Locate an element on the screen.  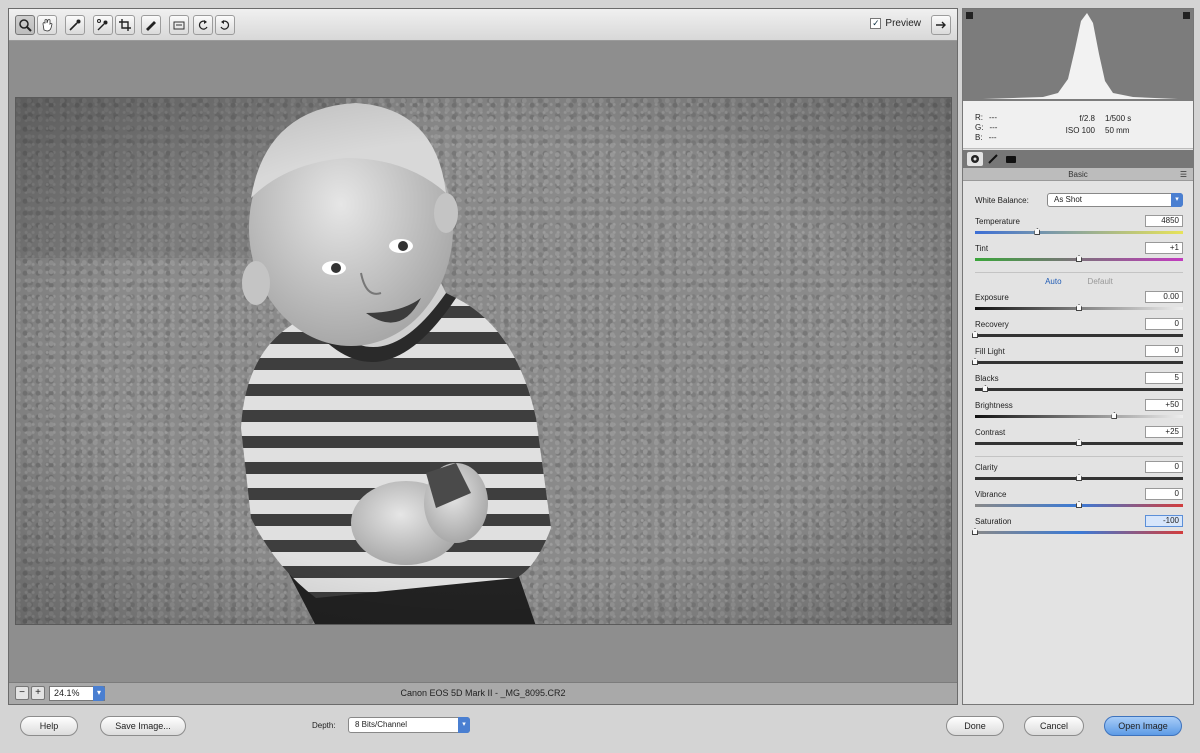
help-button: Help is located at coordinates (49, 726).